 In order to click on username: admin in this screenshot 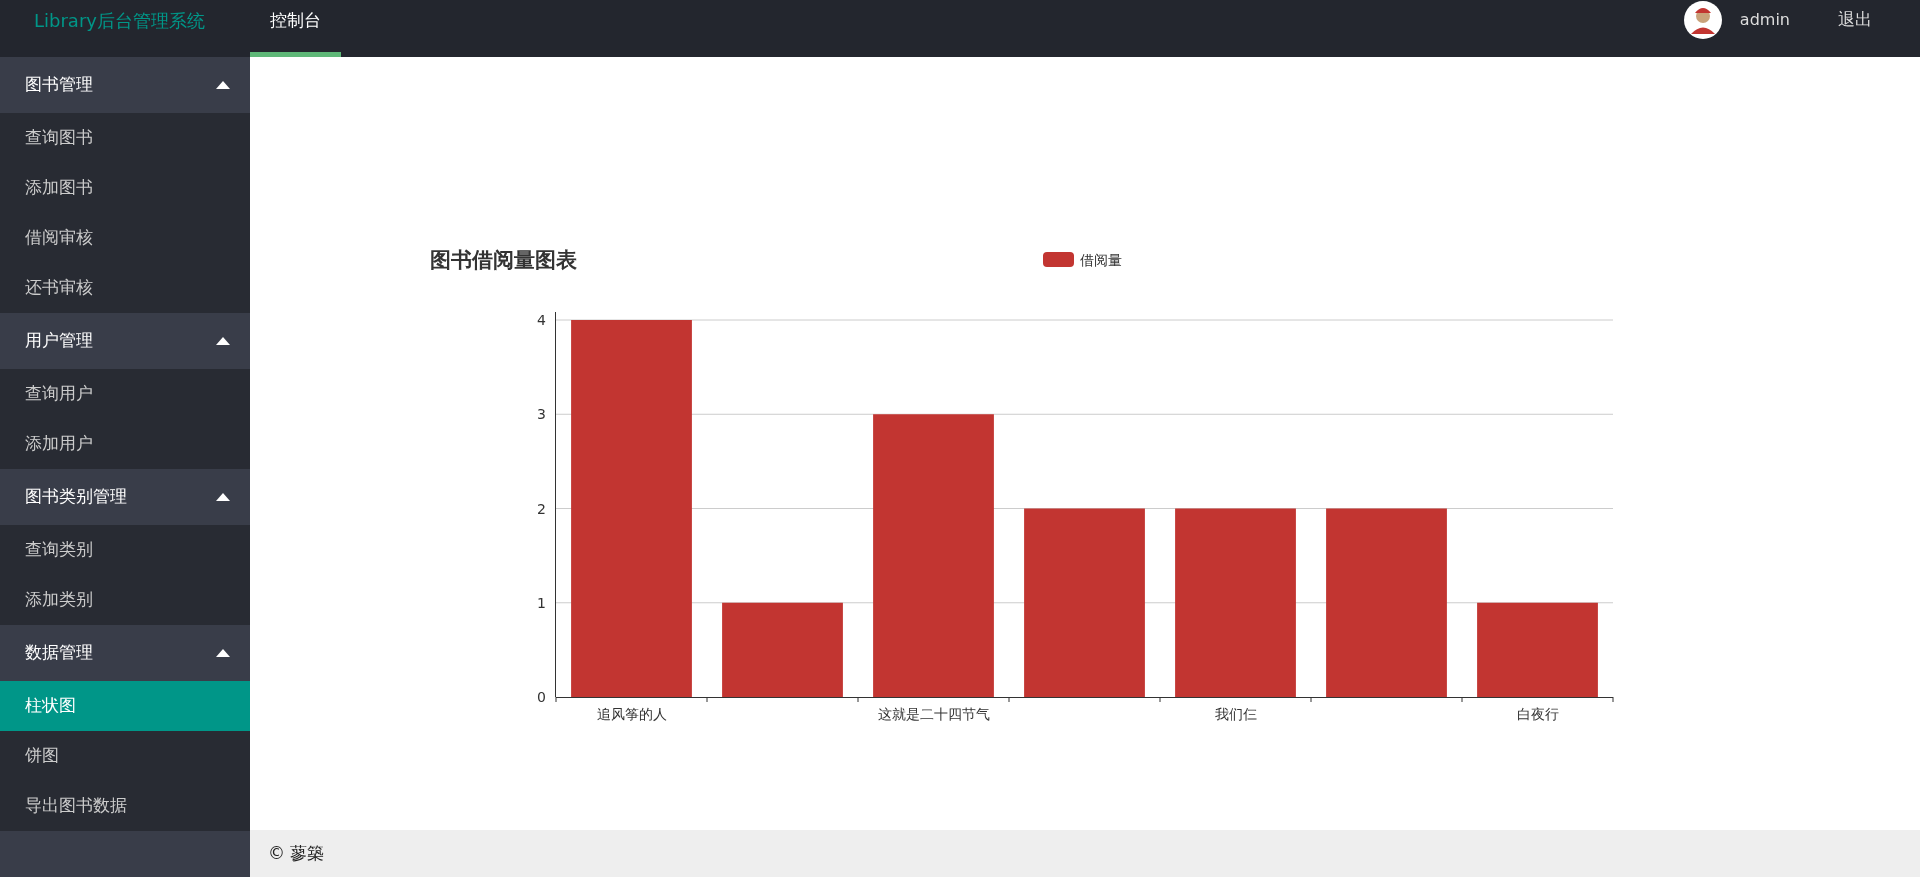, I will do `click(1764, 20)`.